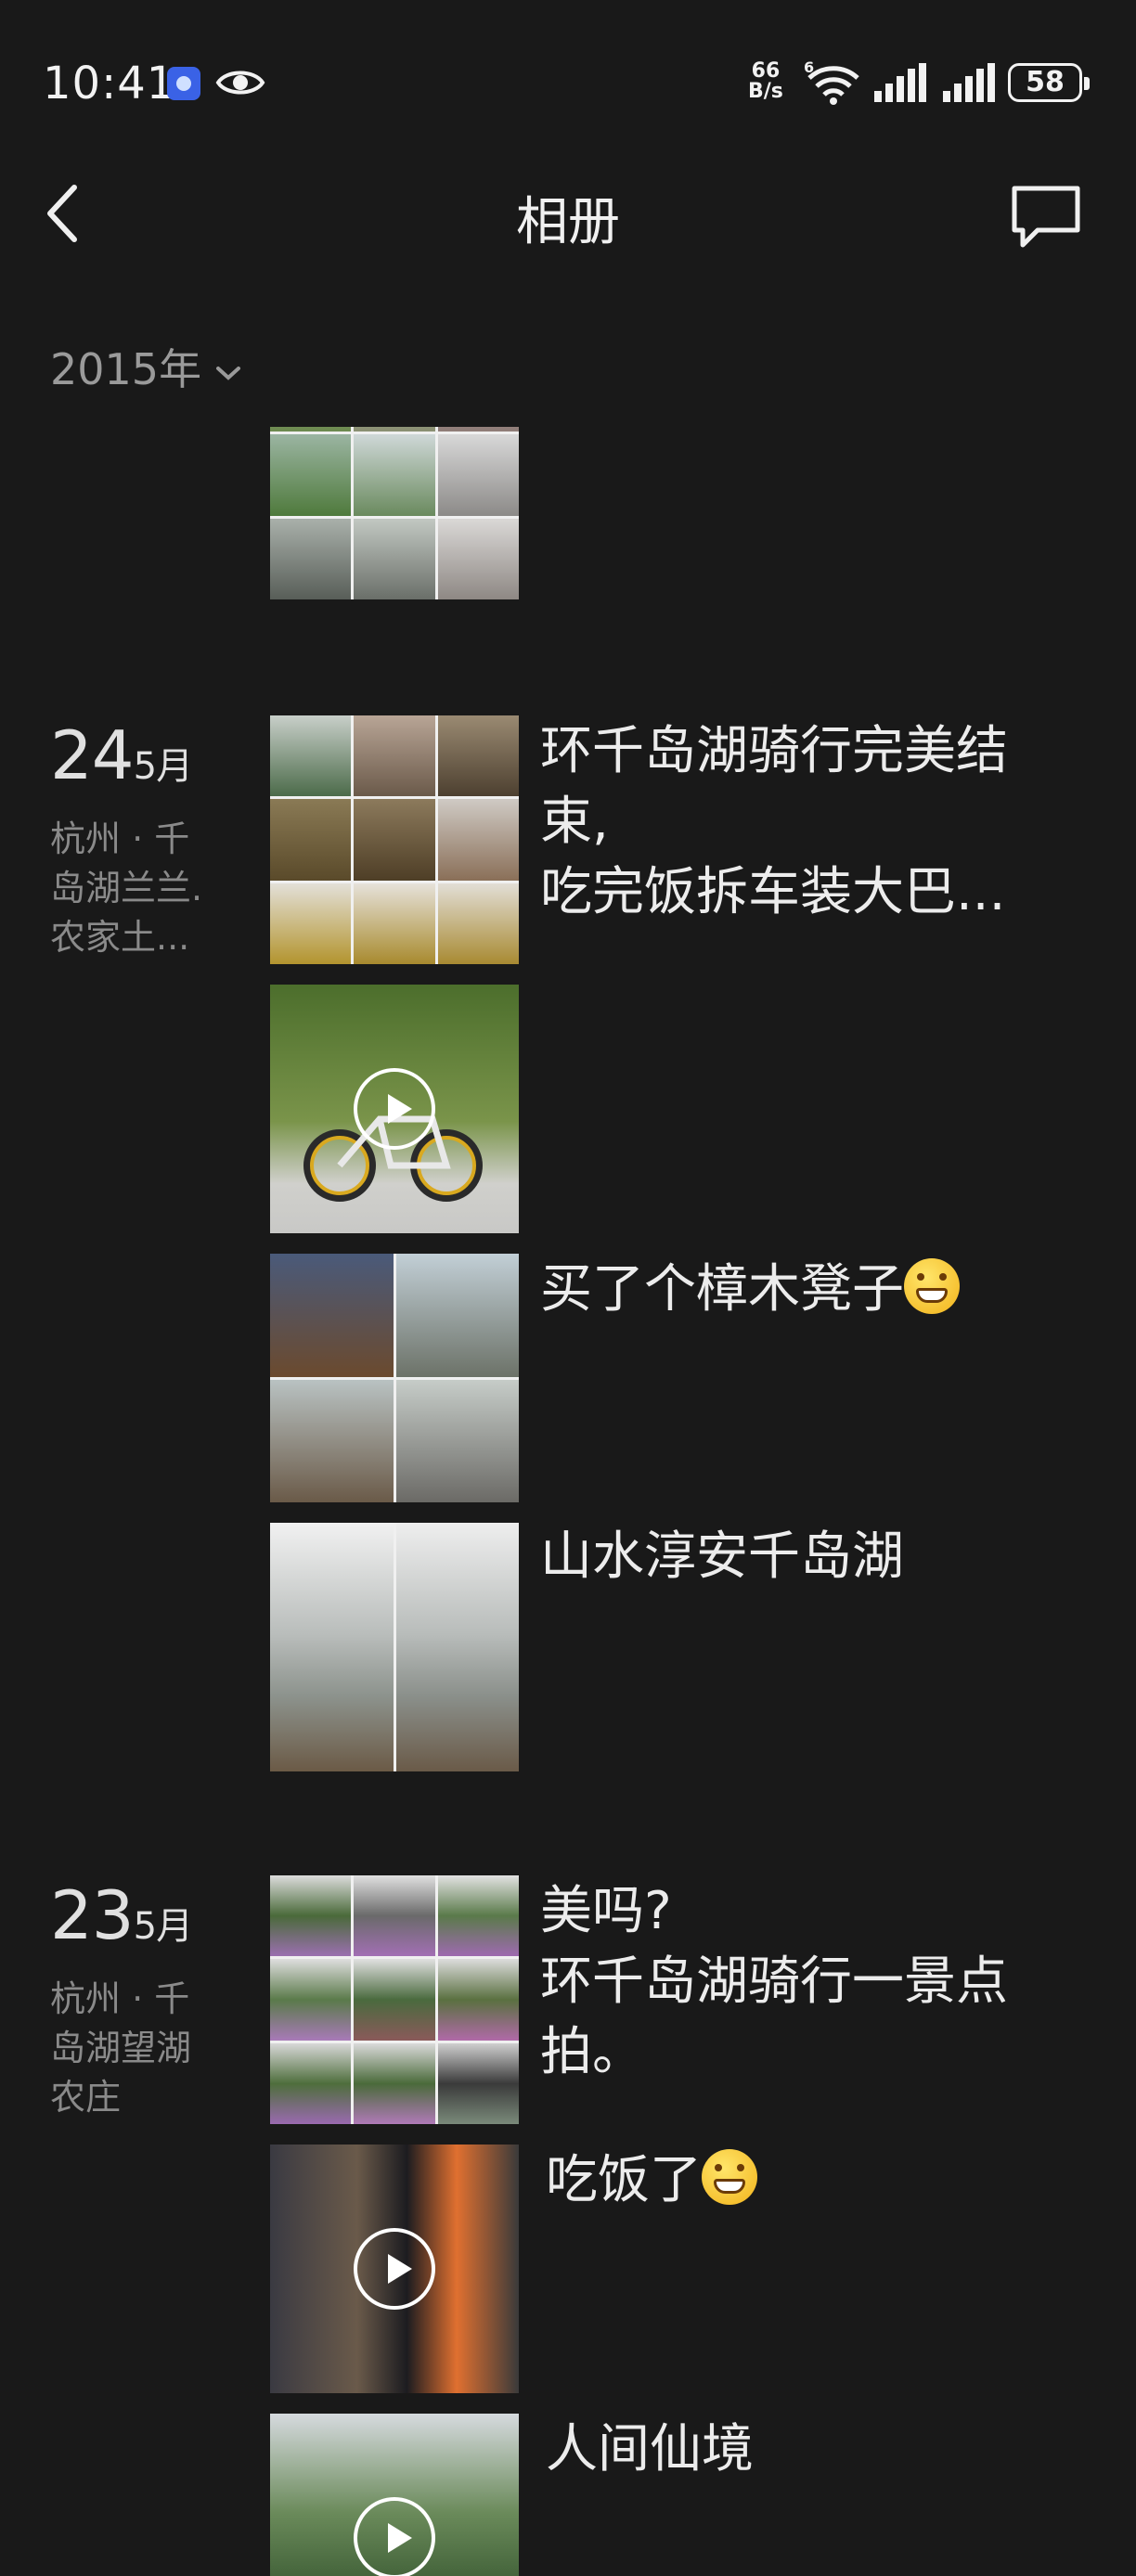 Image resolution: width=1136 pixels, height=2576 pixels. Describe the element at coordinates (183, 84) in the screenshot. I see `app-notification-icon` at that location.